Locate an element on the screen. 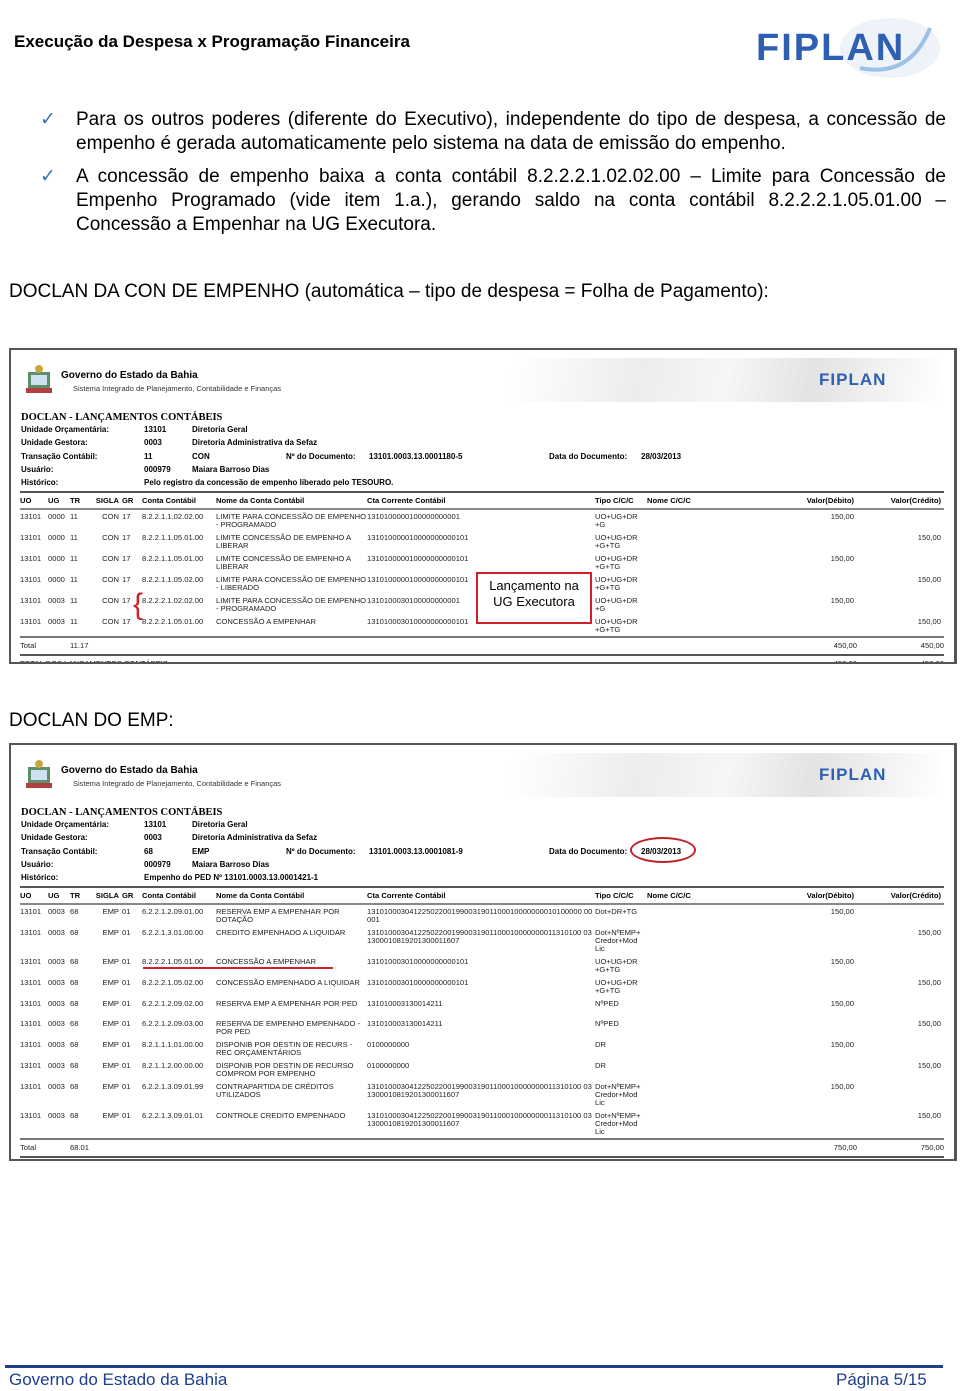 The image size is (960, 1391). section-heading-emp: DOCLAN DO EMP: is located at coordinates (91, 720).